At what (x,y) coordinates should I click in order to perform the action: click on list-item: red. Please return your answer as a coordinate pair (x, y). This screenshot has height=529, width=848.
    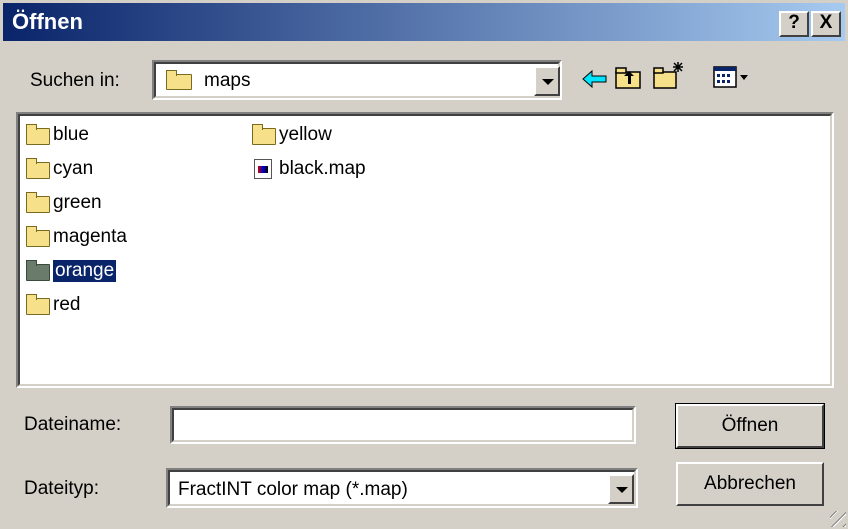
    Looking at the image, I should click on (52, 305).